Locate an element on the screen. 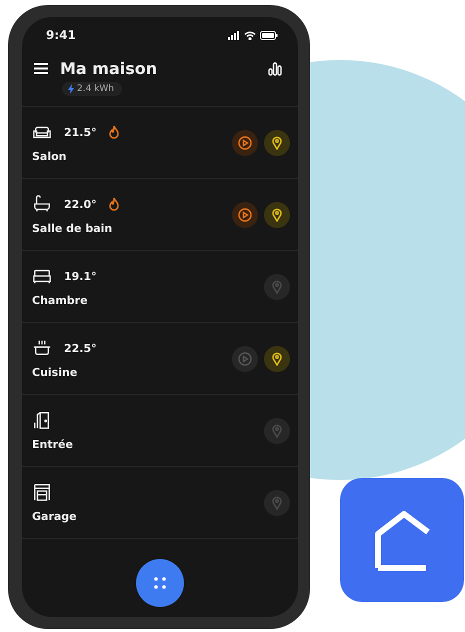 The width and height of the screenshot is (465, 632). room-name: Salle de bain is located at coordinates (132, 228).